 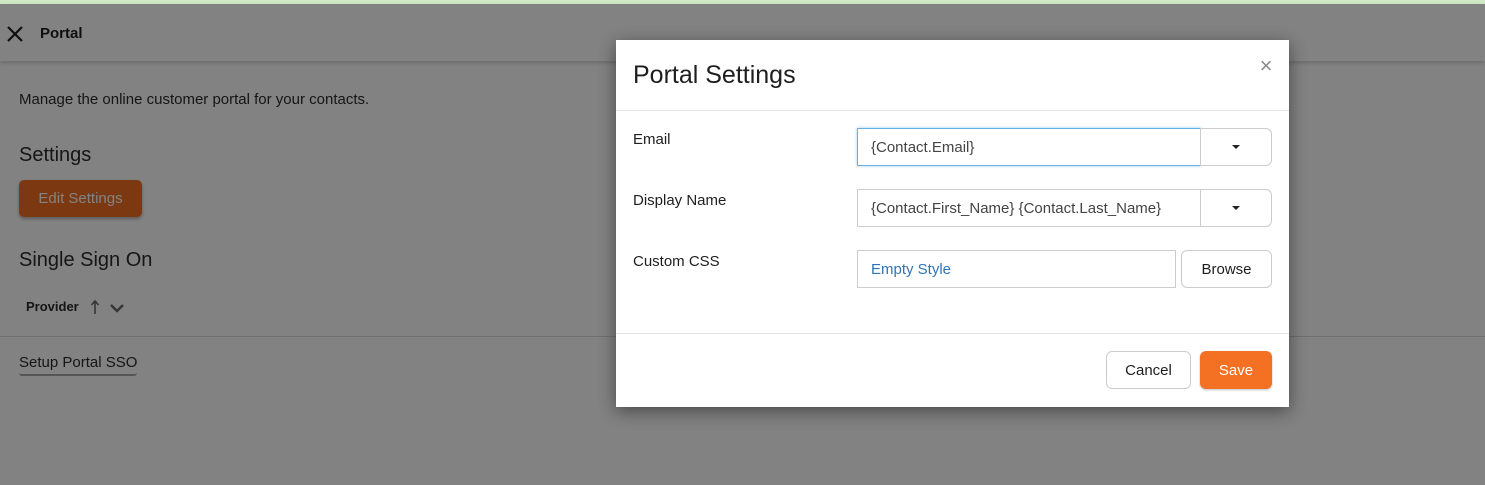 What do you see at coordinates (1148, 370) in the screenshot?
I see `cancel-button: Cancel` at bounding box center [1148, 370].